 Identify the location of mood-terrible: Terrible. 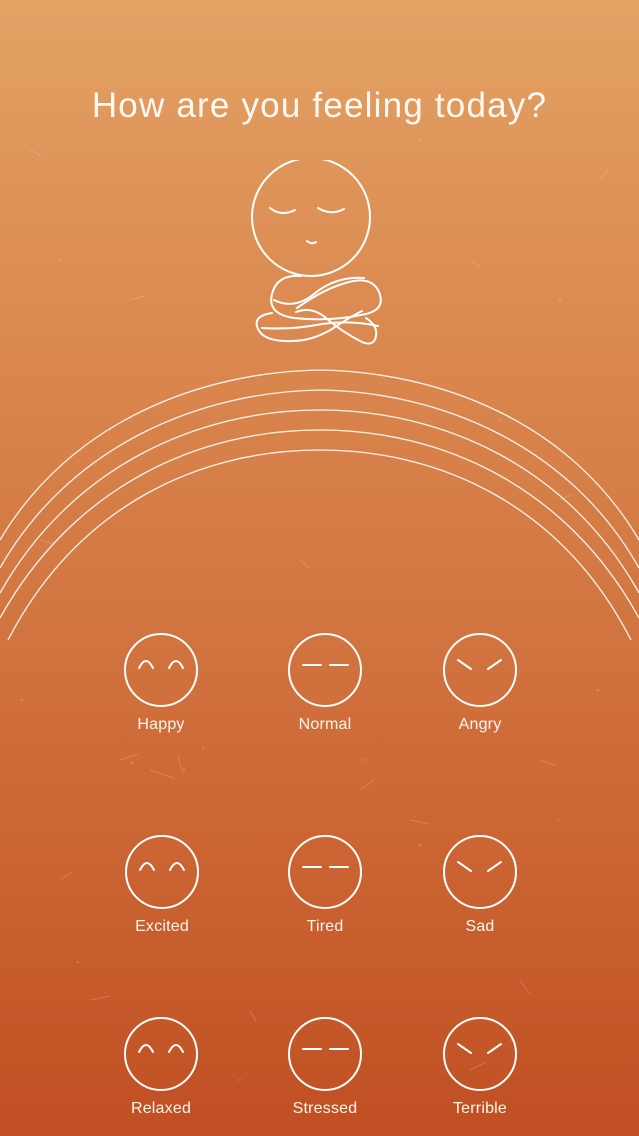
(480, 1071).